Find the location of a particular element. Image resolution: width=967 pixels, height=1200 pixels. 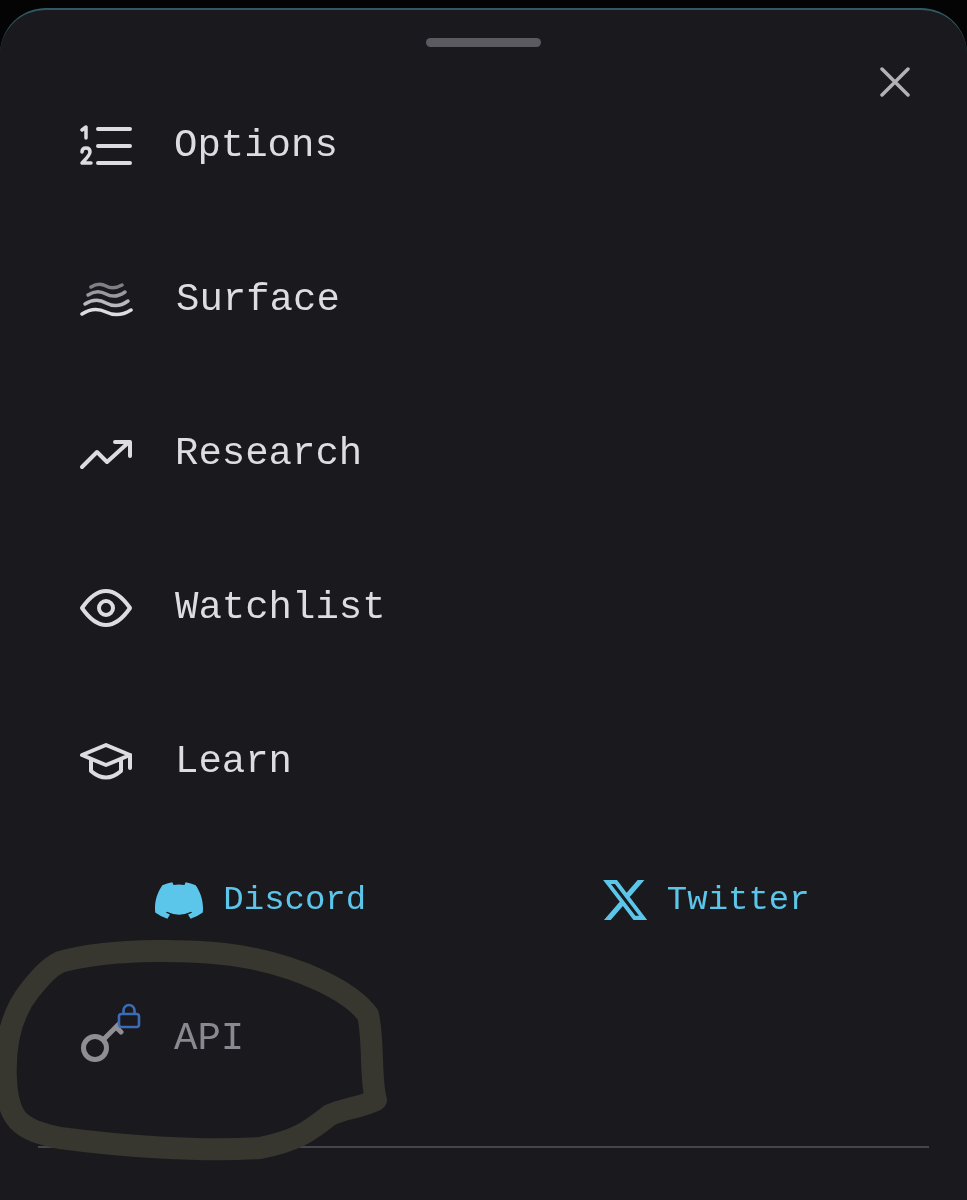

menu-item: Surface is located at coordinates (209, 300).